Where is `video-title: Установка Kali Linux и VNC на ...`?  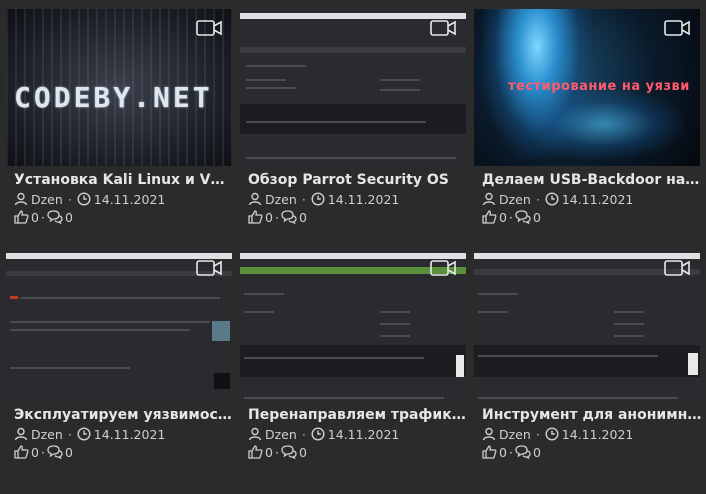
video-title: Установка Kali Linux и VNC на ... is located at coordinates (125, 180).